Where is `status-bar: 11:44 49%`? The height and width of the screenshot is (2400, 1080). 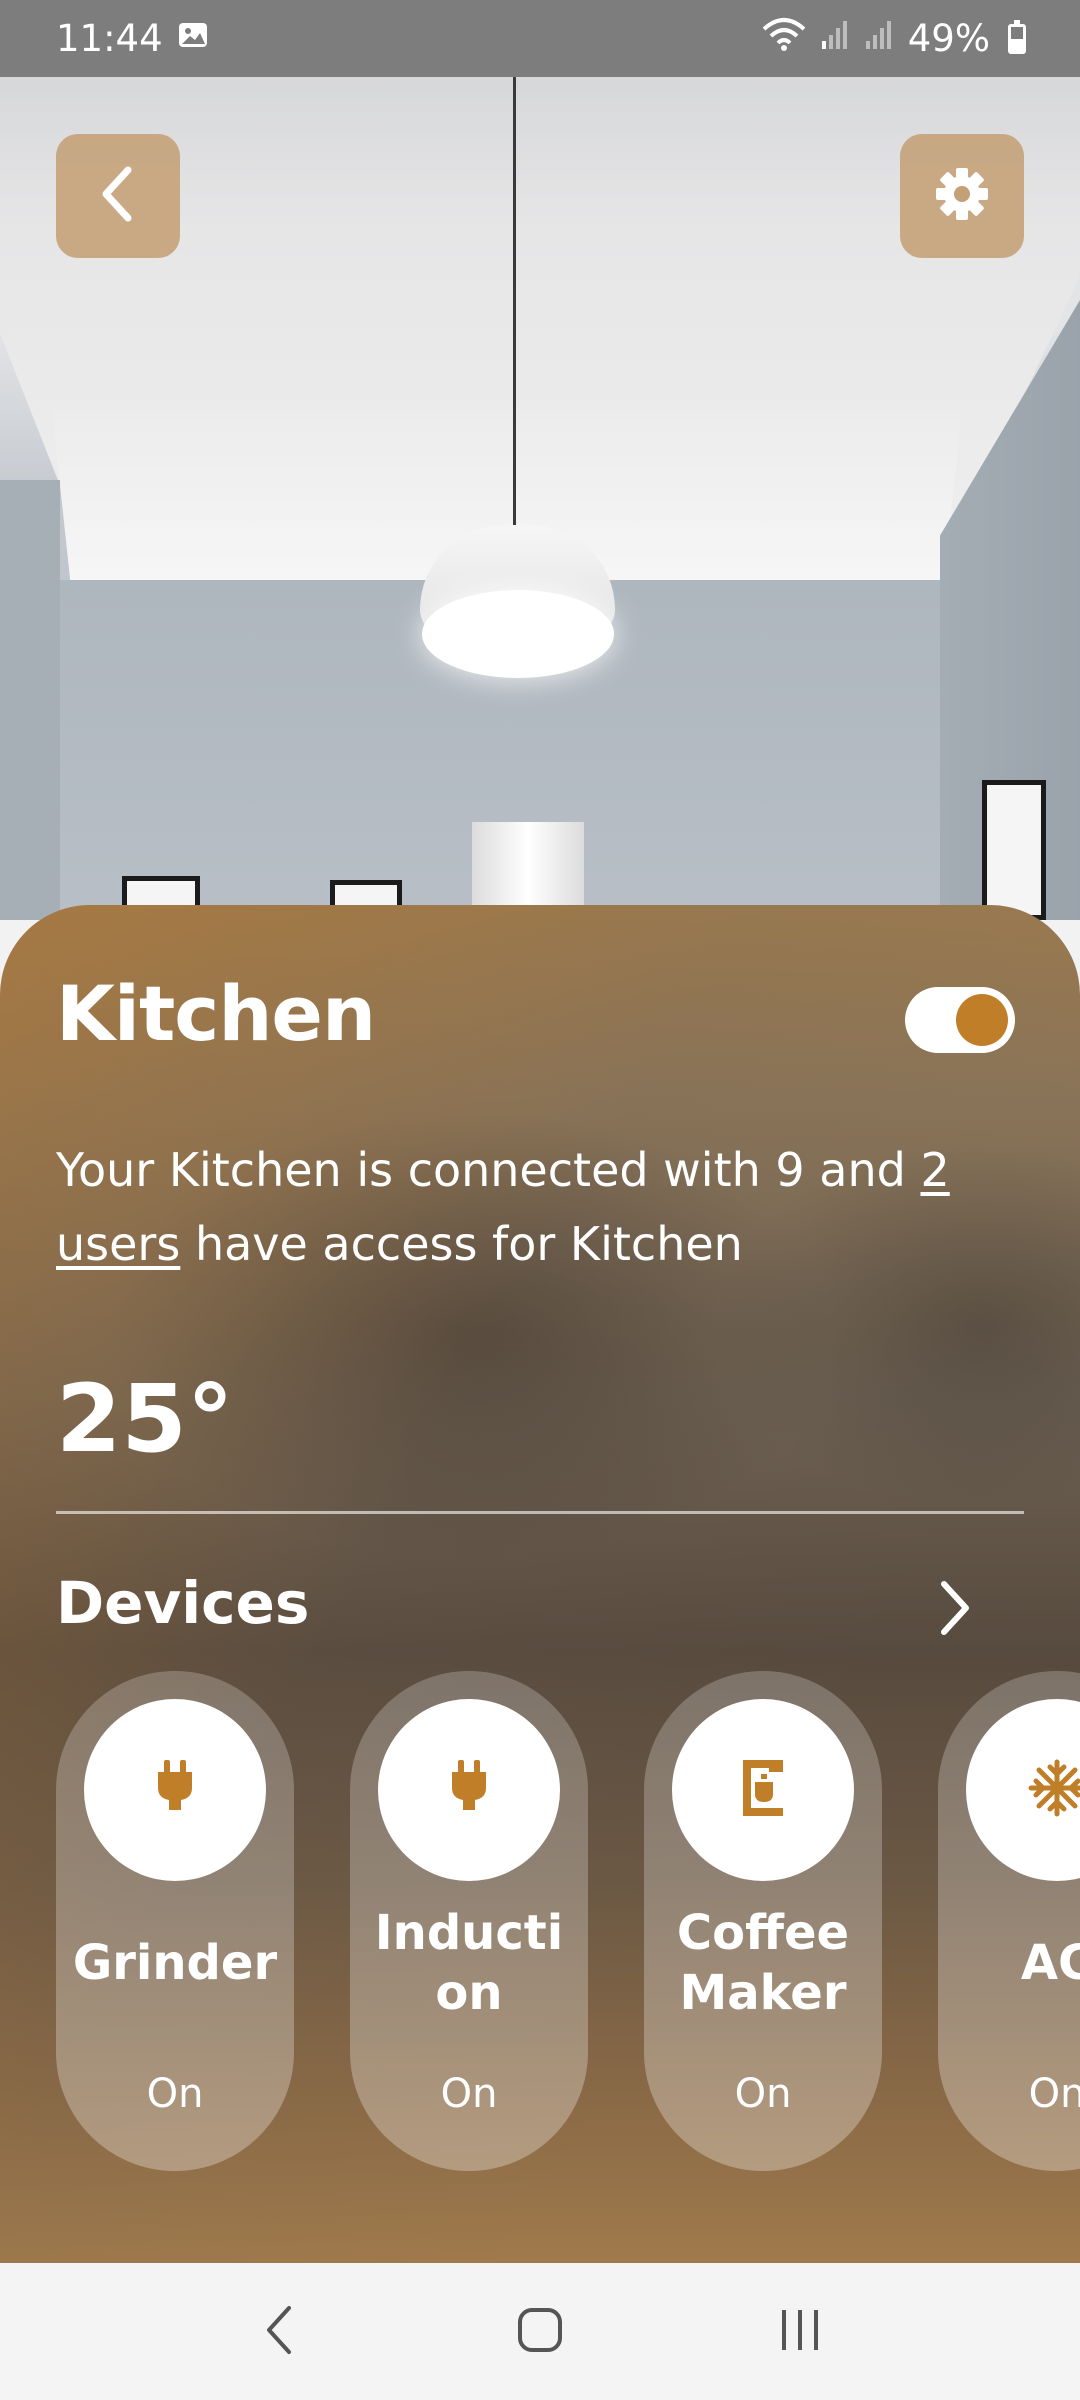
status-bar: 11:44 49% is located at coordinates (540, 38).